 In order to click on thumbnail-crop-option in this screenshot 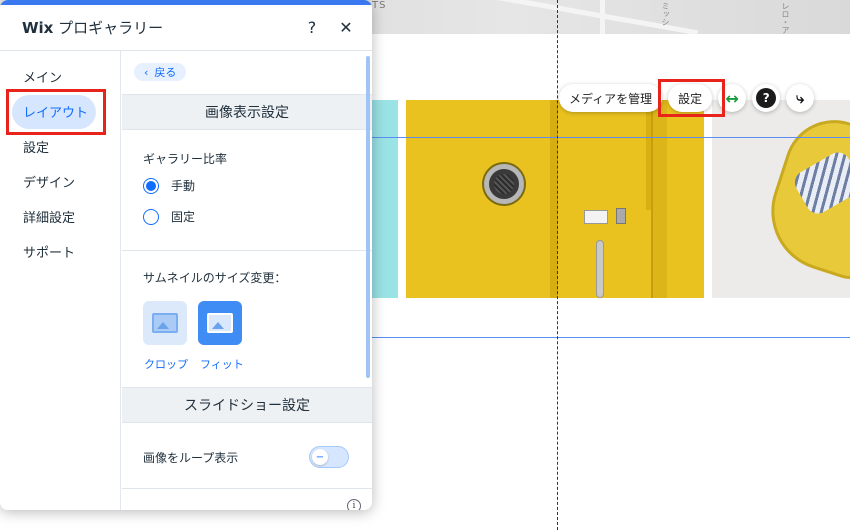, I will do `click(165, 323)`.